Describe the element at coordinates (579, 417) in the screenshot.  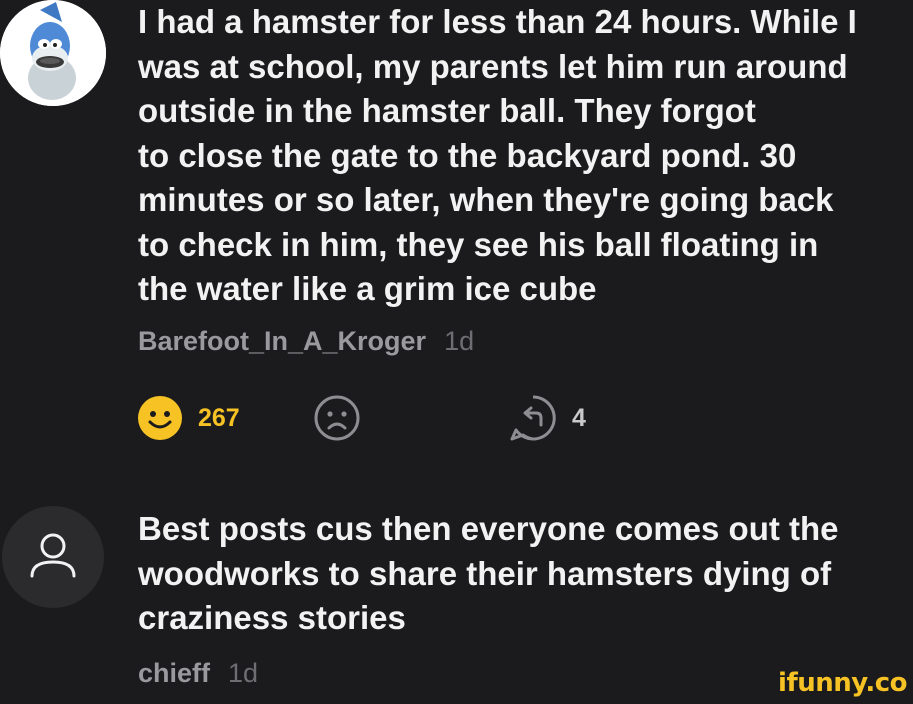
I see `reply-count: 4` at that location.